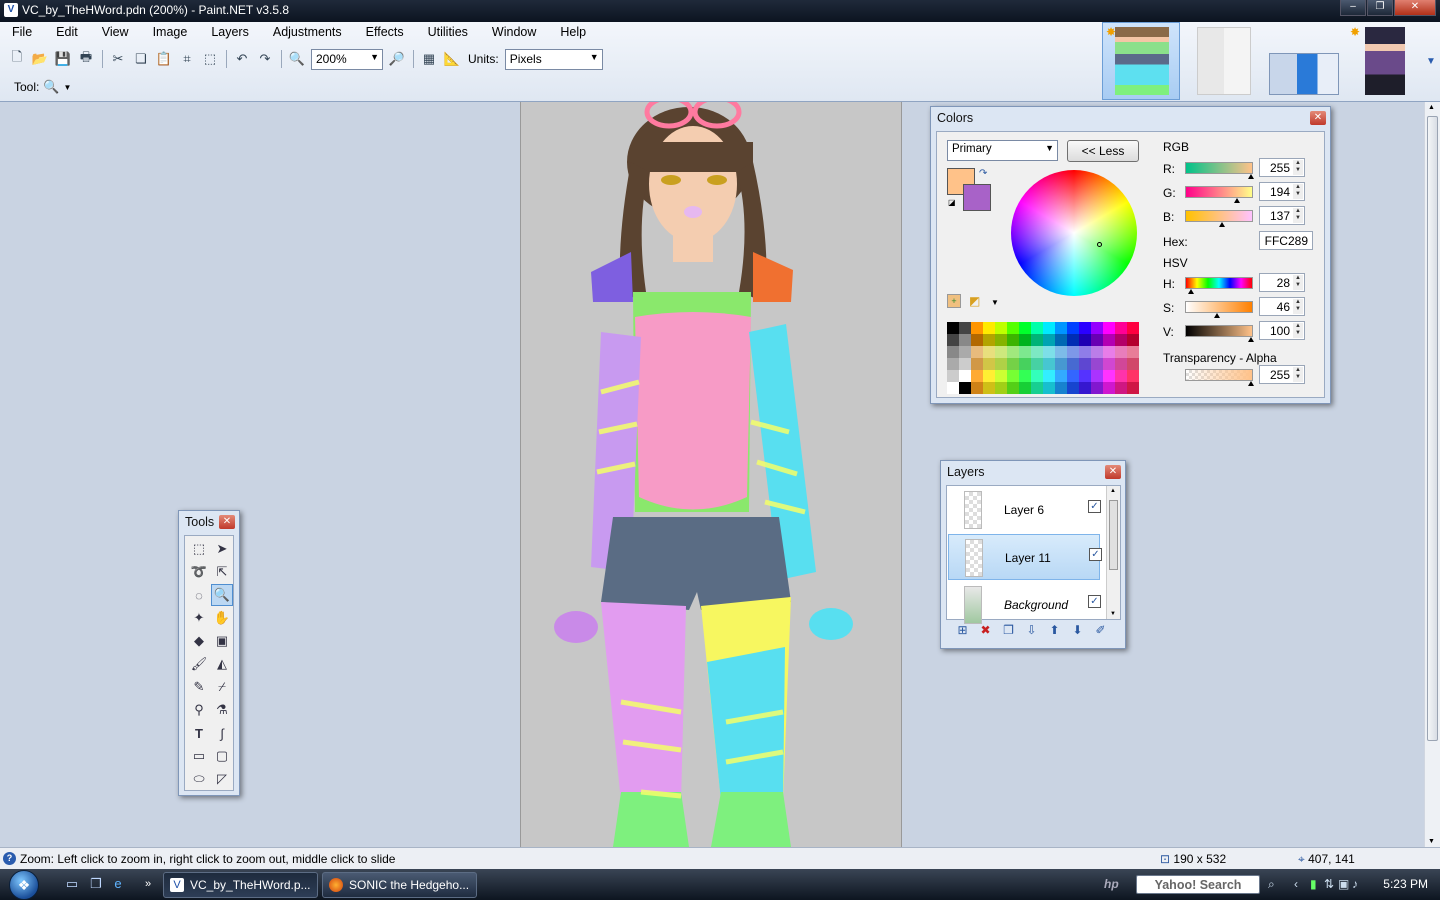  I want to click on s-slider-knob, so click(1217, 315).